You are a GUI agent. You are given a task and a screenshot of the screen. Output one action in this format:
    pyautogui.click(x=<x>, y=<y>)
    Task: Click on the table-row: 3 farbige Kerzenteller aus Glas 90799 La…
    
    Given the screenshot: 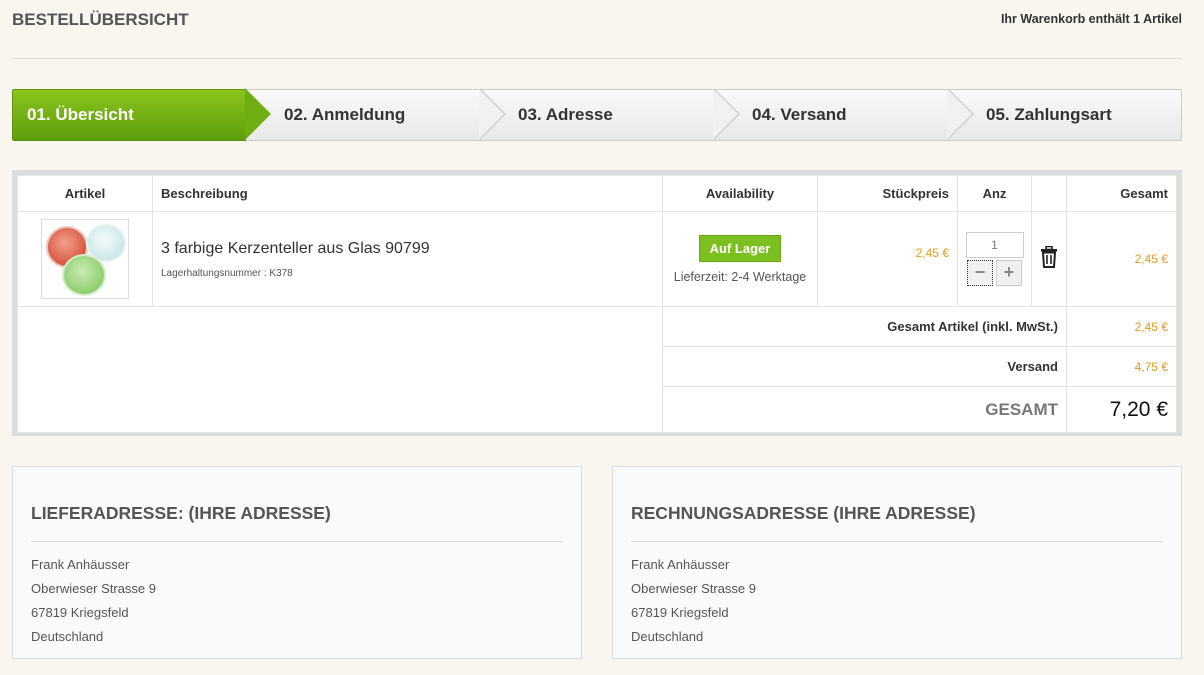 What is the action you would take?
    pyautogui.click(x=597, y=259)
    